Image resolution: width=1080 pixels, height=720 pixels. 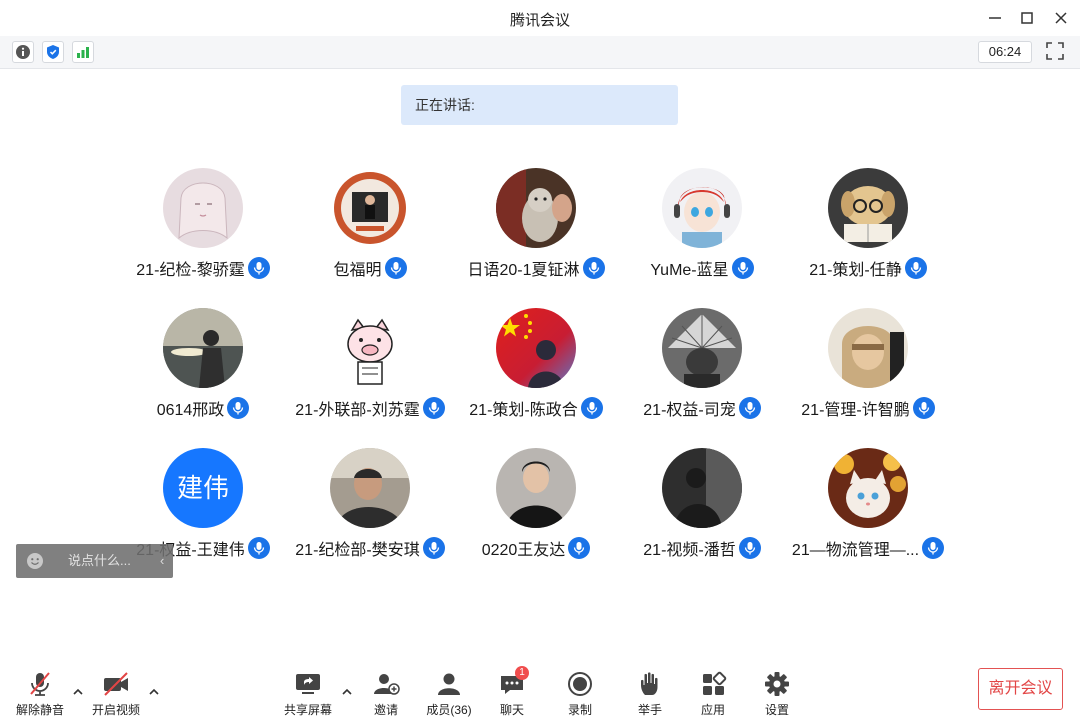 I want to click on unmute-button: 解除静音, so click(x=40, y=694).